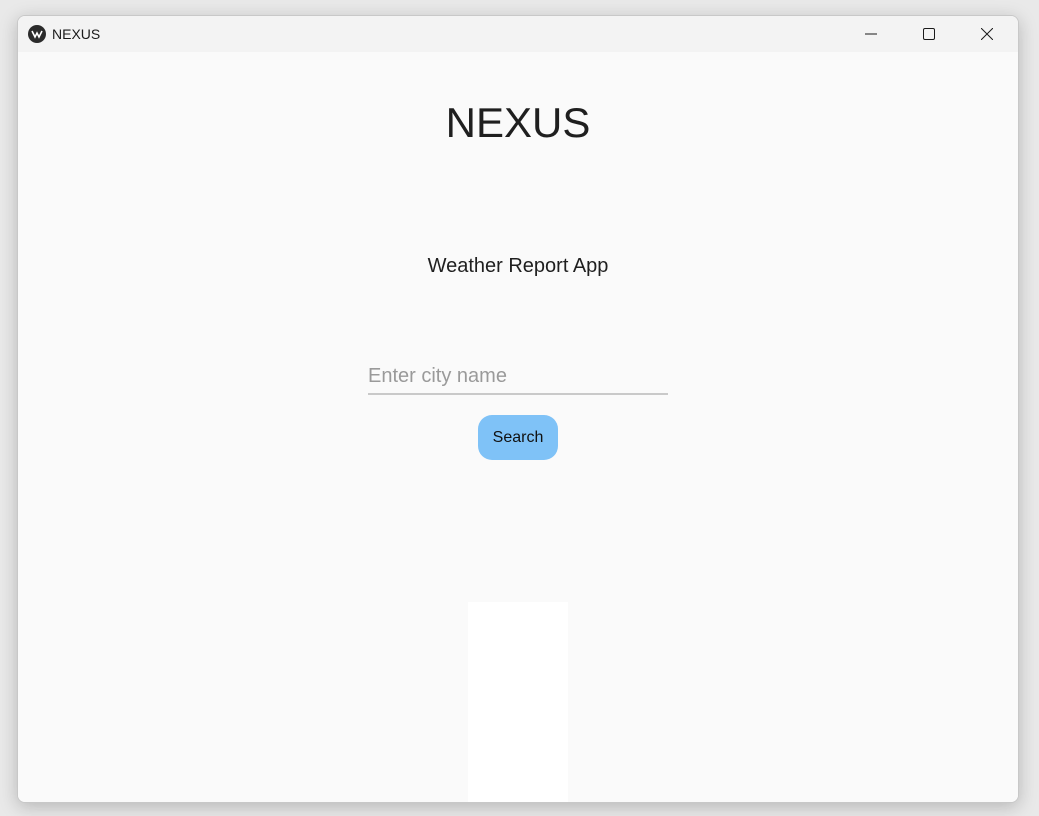 This screenshot has width=1039, height=816. What do you see at coordinates (518, 702) in the screenshot?
I see `weather-result-panel` at bounding box center [518, 702].